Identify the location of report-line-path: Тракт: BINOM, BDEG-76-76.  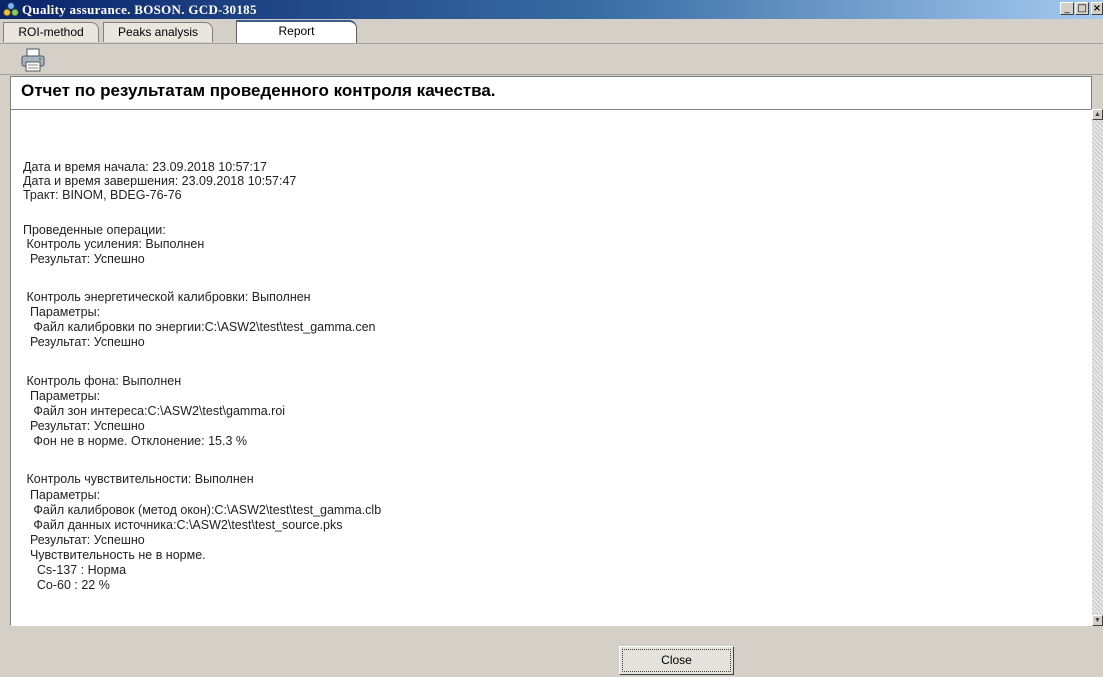
(102, 195).